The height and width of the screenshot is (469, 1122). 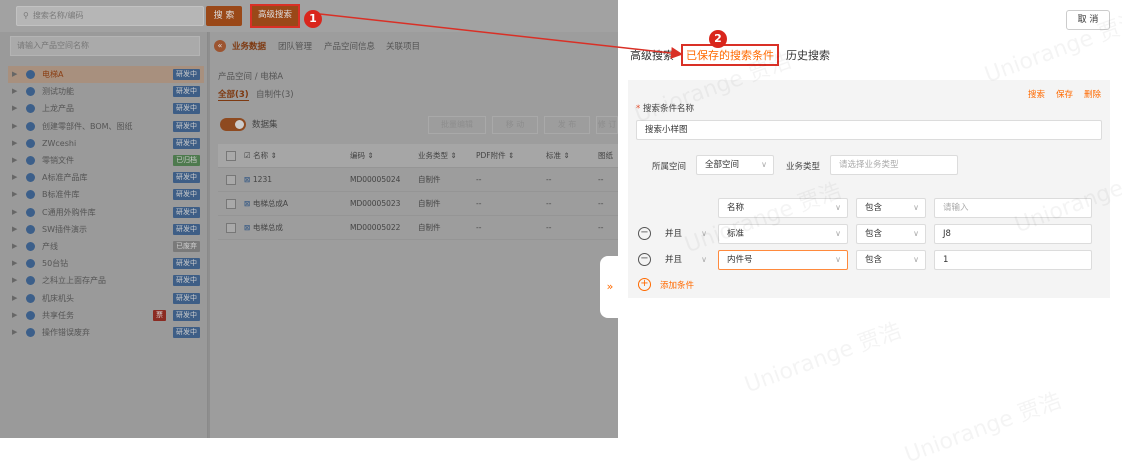 I want to click on column-pdf: PDF附件 ⇕, so click(x=510, y=156).